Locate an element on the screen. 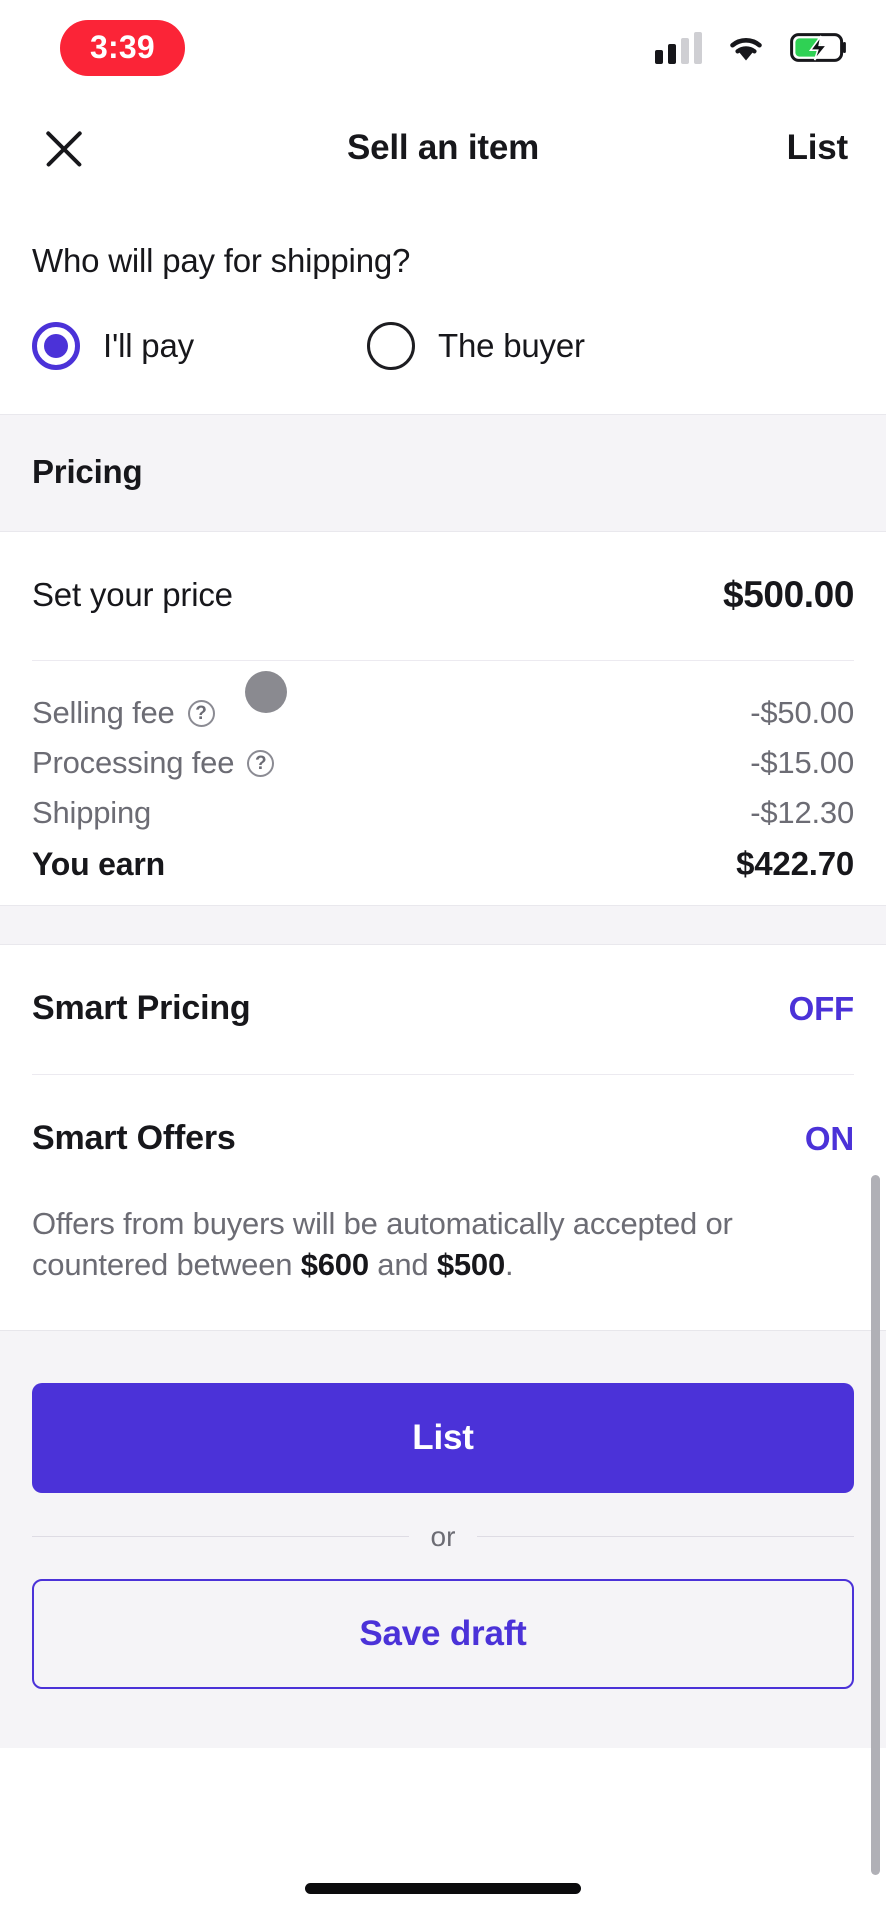 Image resolution: width=886 pixels, height=1920 pixels. fee-label-shipping: Shipping is located at coordinates (92, 812).